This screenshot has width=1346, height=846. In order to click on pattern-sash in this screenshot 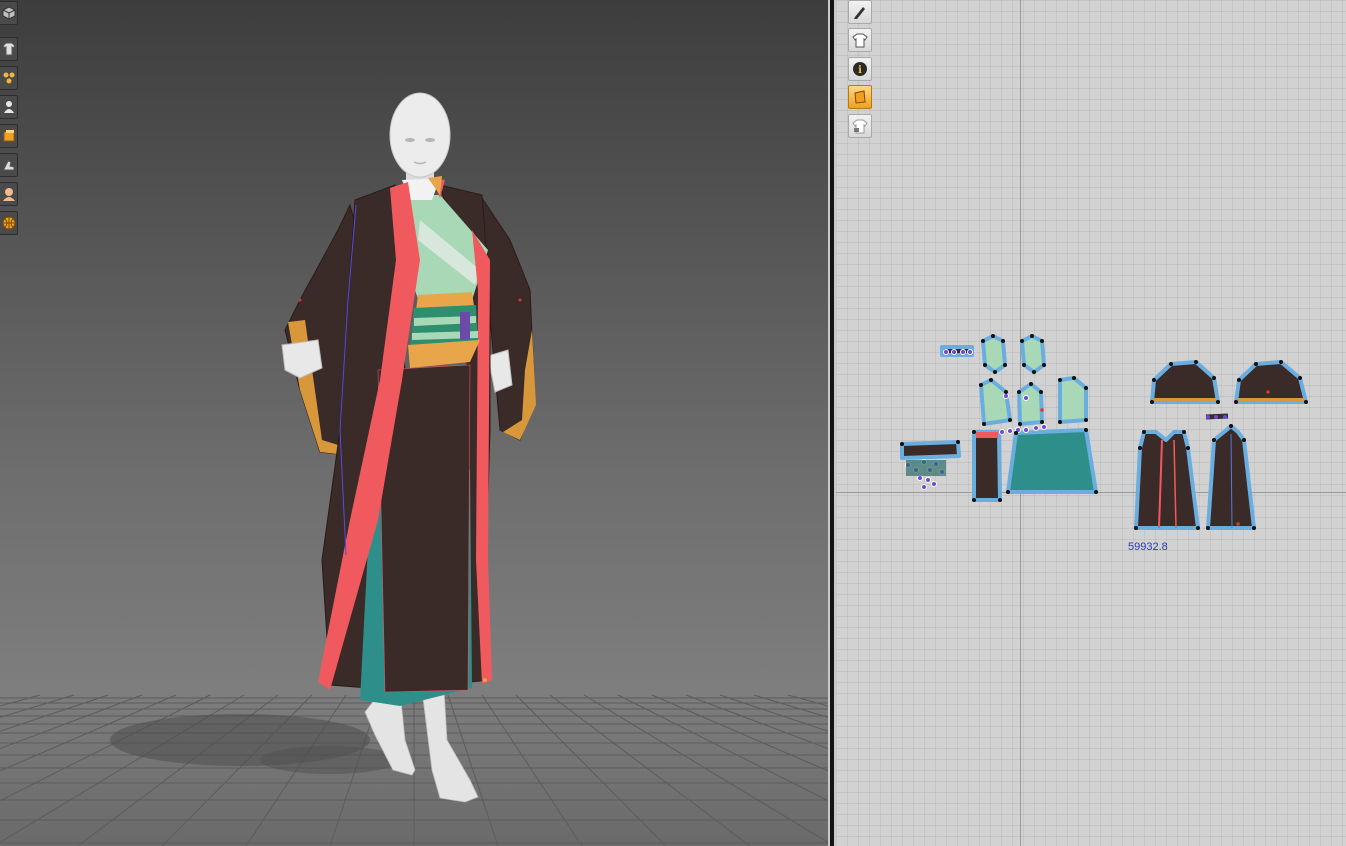, I will do `click(987, 466)`.